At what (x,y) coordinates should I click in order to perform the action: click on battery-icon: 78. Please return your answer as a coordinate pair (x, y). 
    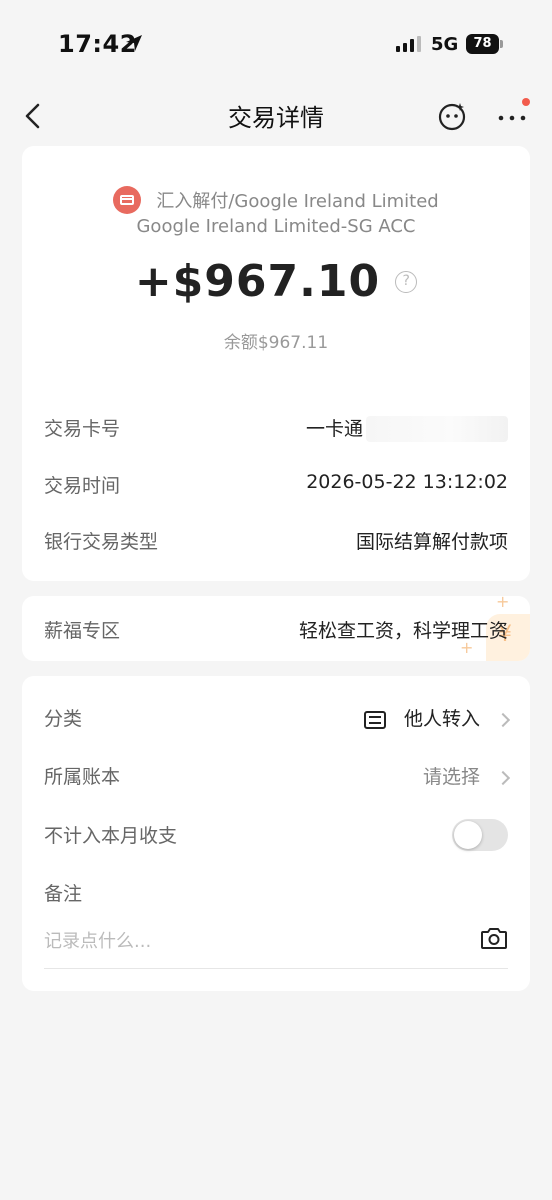
    Looking at the image, I should click on (484, 44).